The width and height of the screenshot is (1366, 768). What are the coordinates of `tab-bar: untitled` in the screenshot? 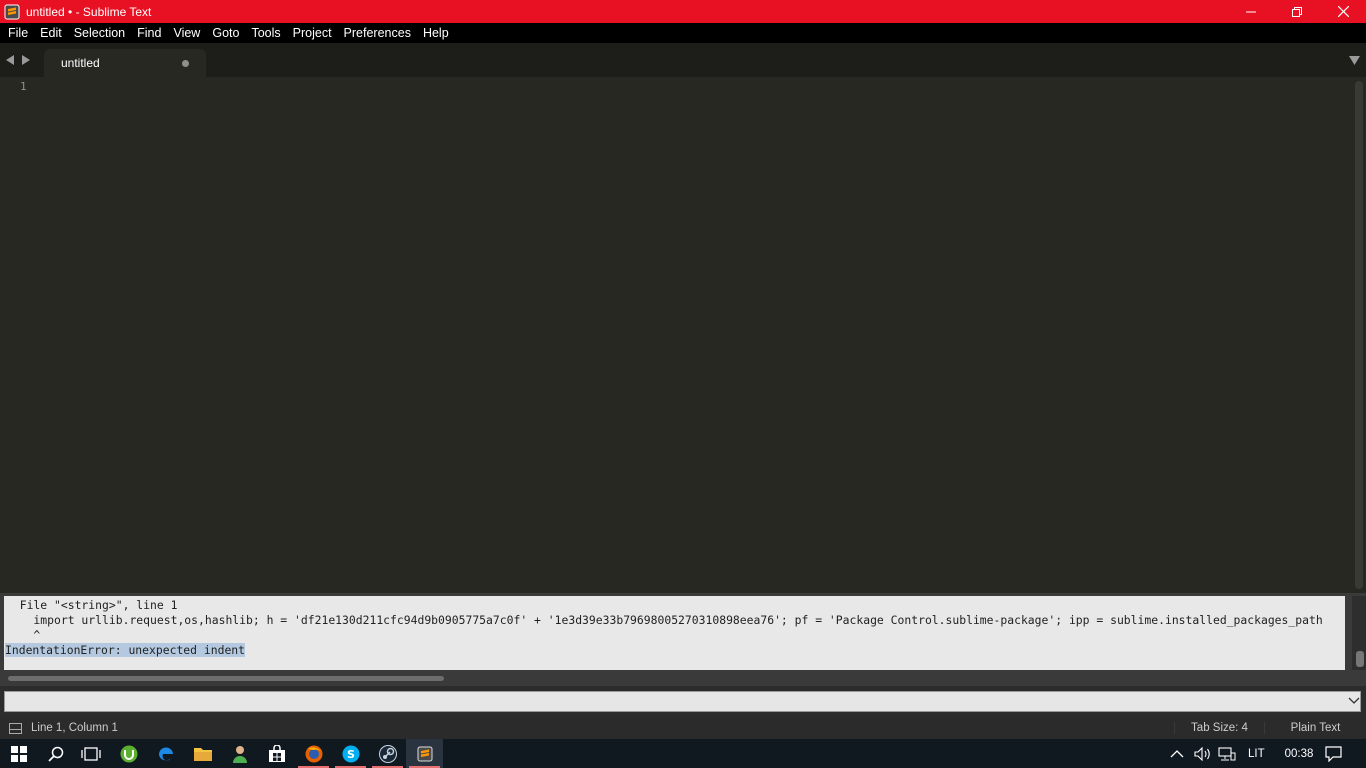 It's located at (683, 60).